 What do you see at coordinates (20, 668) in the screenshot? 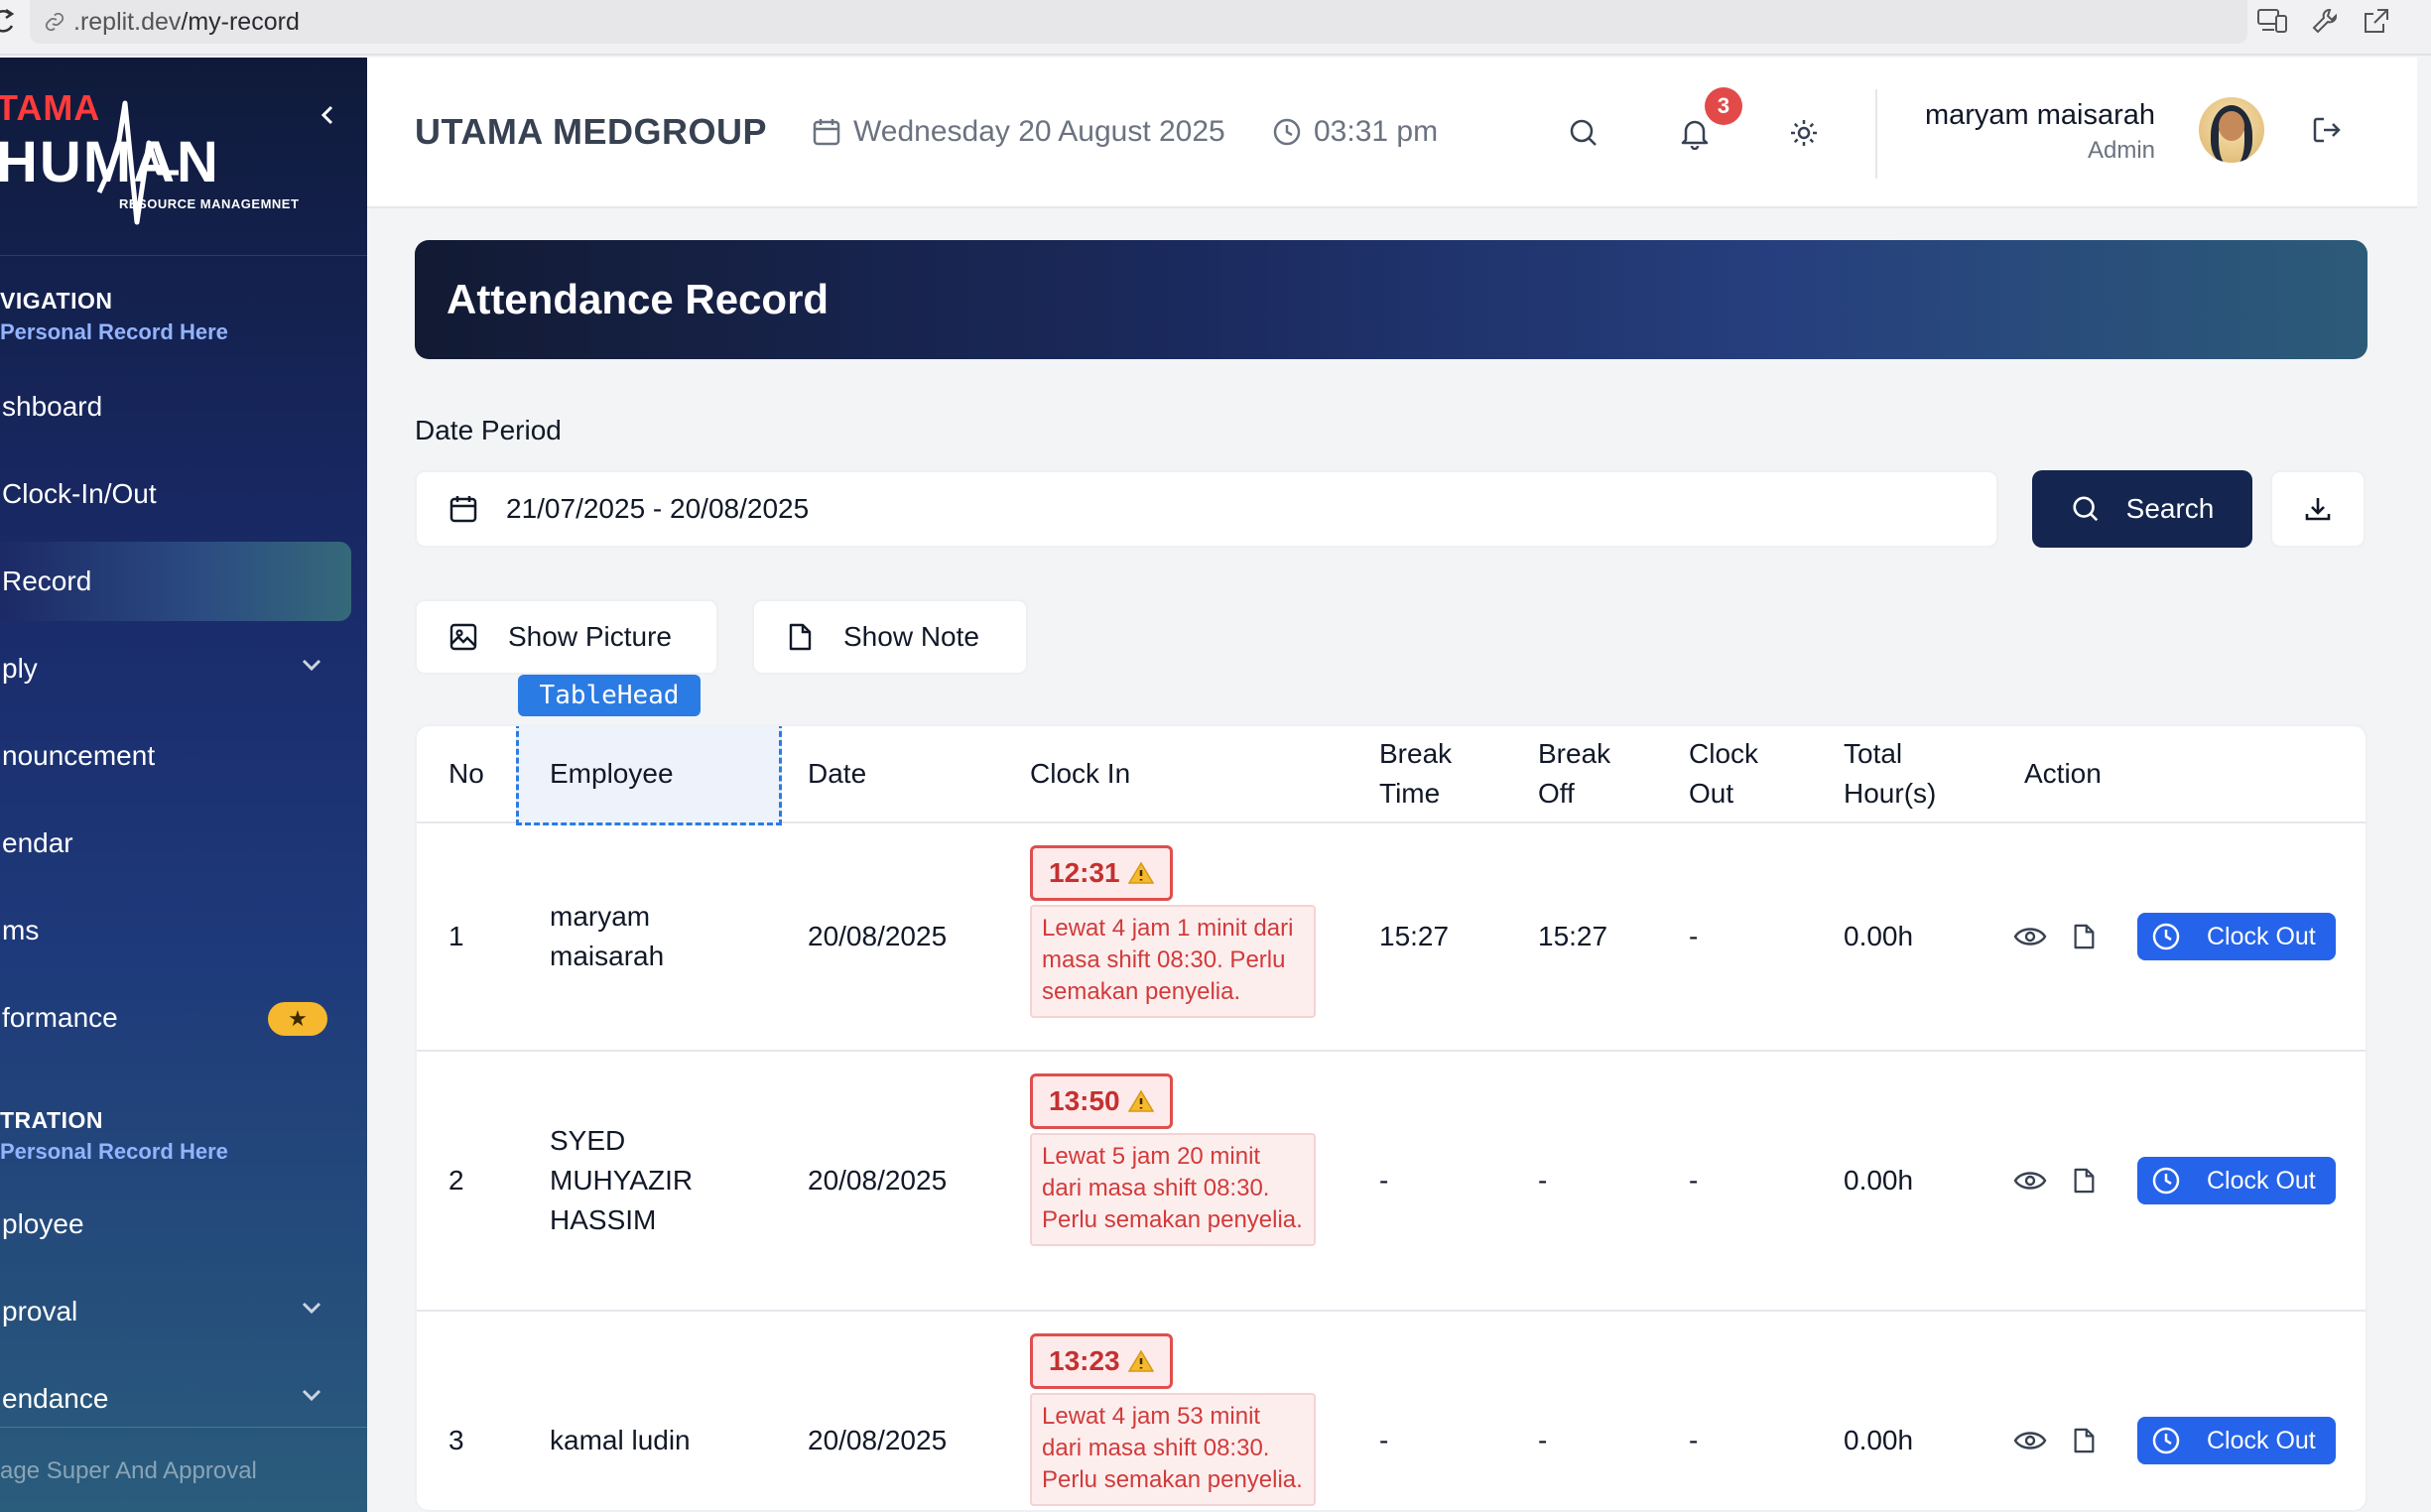
I see `sidebar-item-label: ply` at bounding box center [20, 668].